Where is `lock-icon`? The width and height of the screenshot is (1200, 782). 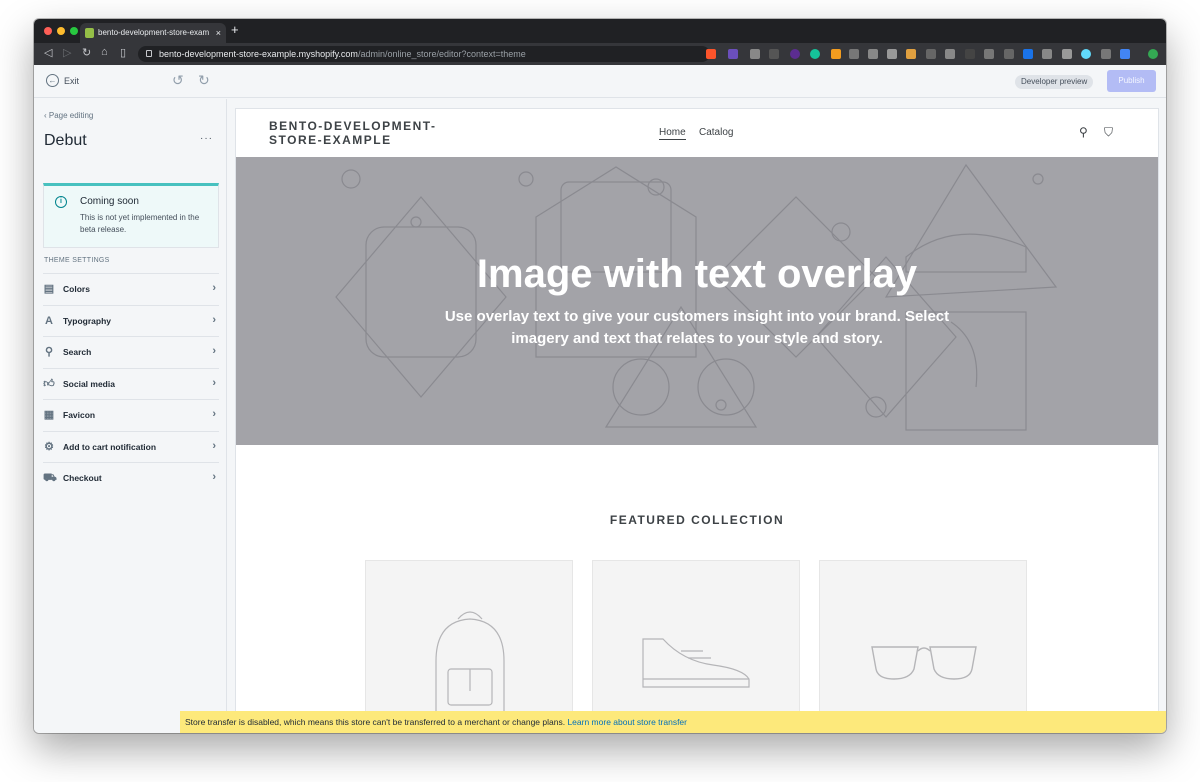 lock-icon is located at coordinates (149, 53).